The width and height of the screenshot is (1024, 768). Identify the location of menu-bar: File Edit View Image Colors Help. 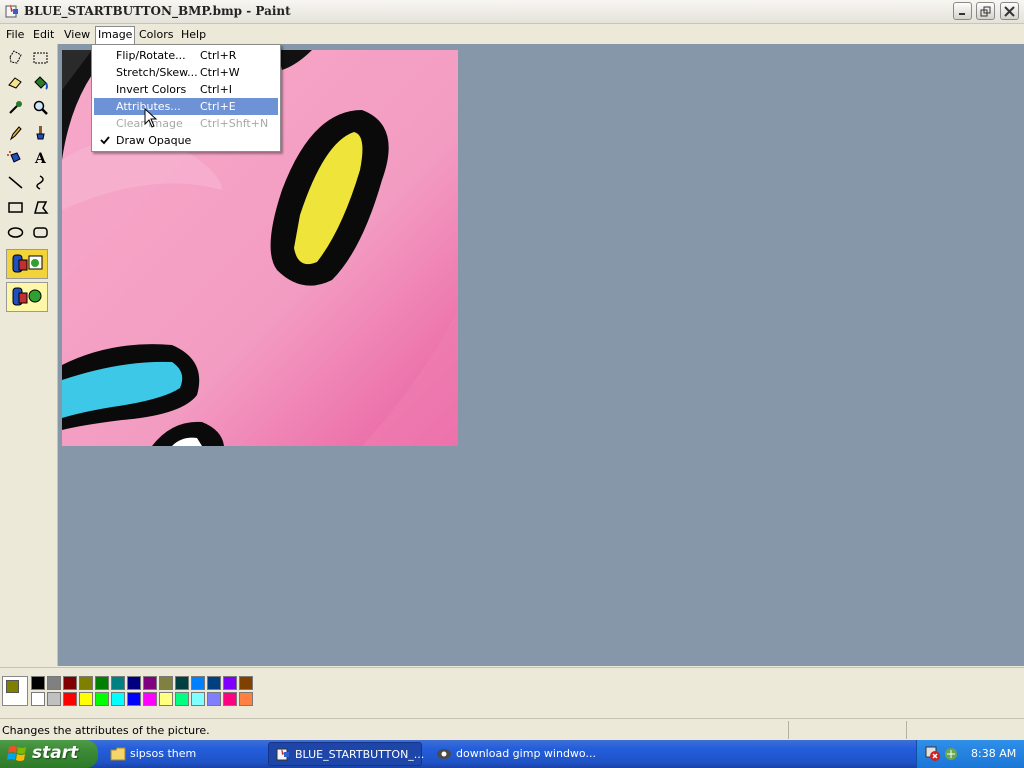
(512, 34).